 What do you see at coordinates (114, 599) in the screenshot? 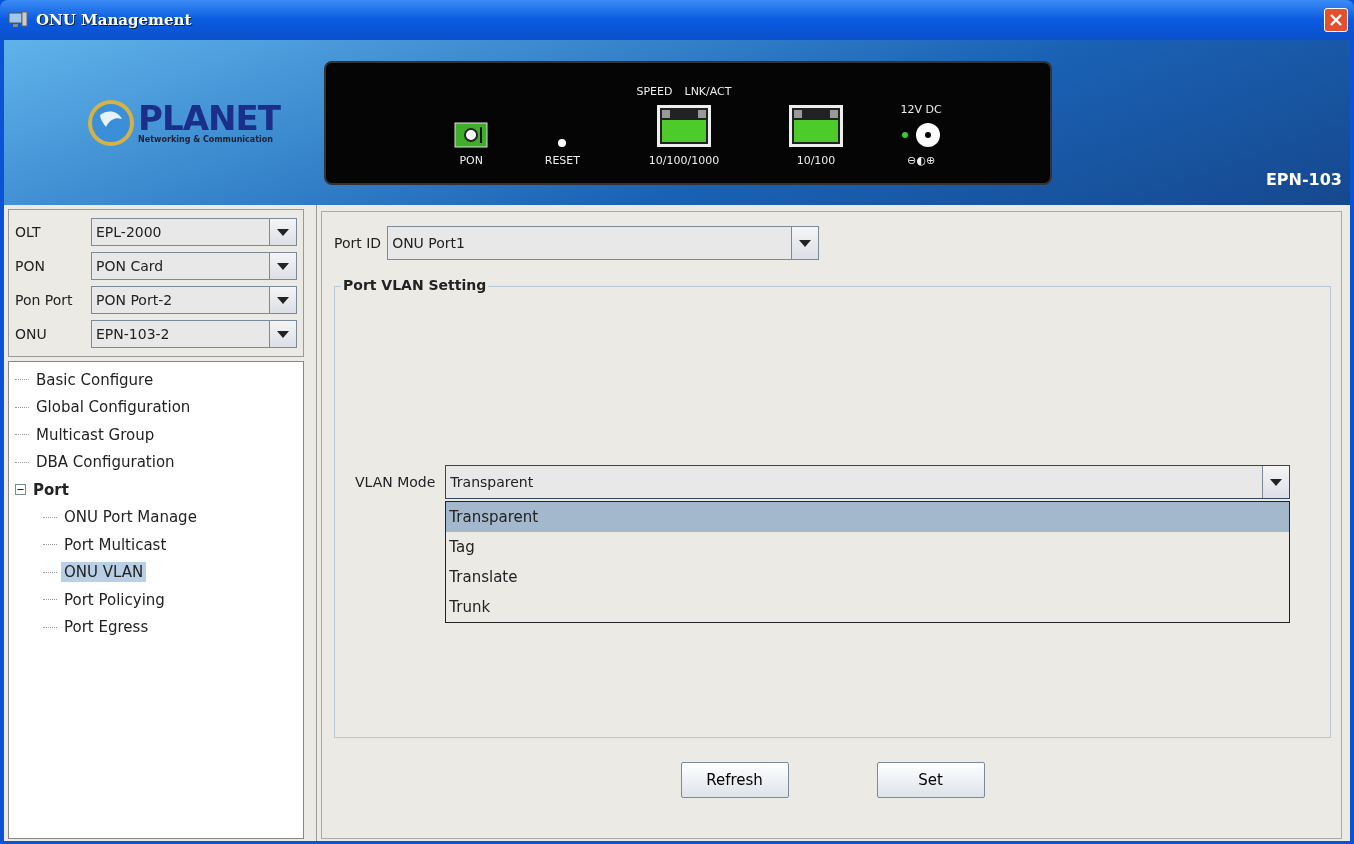
I see `tree-item: Port Policying` at bounding box center [114, 599].